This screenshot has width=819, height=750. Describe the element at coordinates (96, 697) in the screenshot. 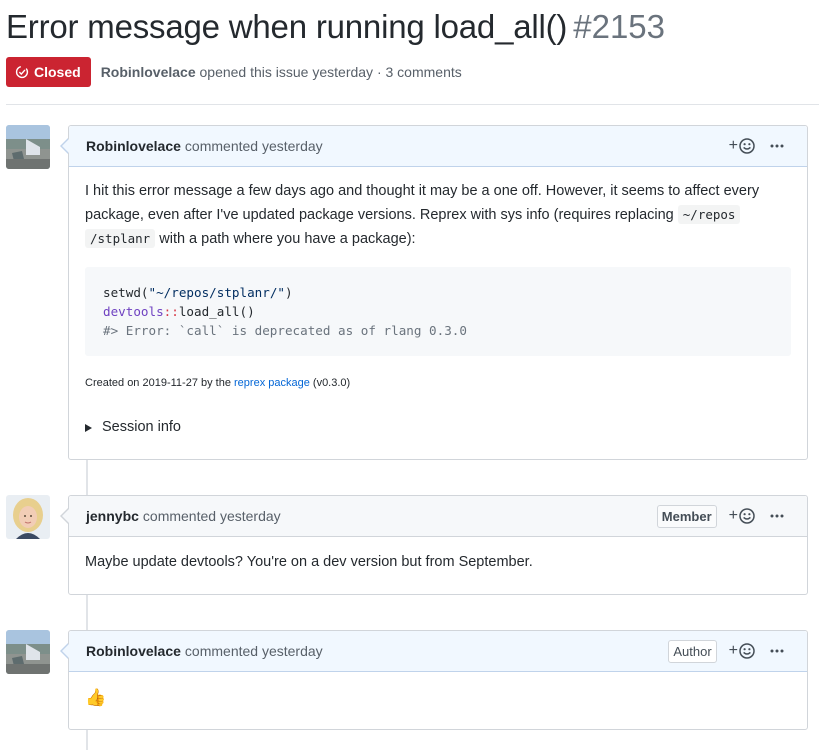

I see `thumbs-up-emoji: 👍` at that location.